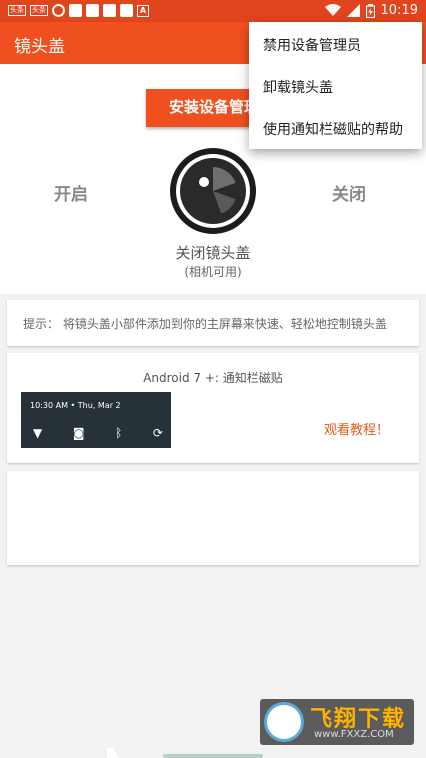  Describe the element at coordinates (157, 433) in the screenshot. I see `rotate-icon: ⟳` at that location.